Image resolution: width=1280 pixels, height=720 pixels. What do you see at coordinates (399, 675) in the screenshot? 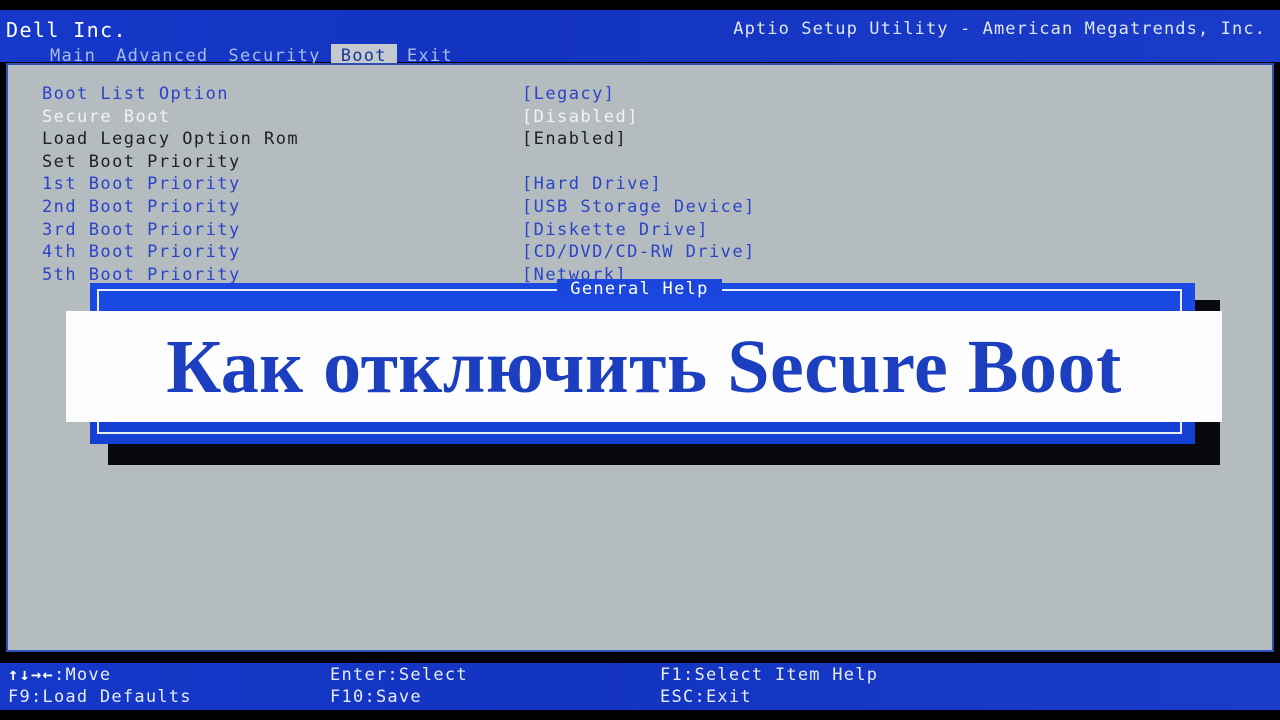
I see `key-hint-enter-select: Enter:Select` at bounding box center [399, 675].